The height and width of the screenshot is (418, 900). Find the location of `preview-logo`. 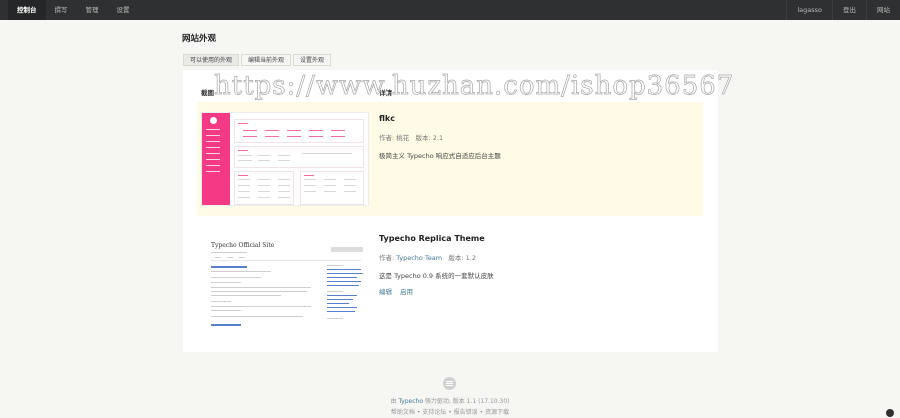

preview-logo is located at coordinates (213, 120).